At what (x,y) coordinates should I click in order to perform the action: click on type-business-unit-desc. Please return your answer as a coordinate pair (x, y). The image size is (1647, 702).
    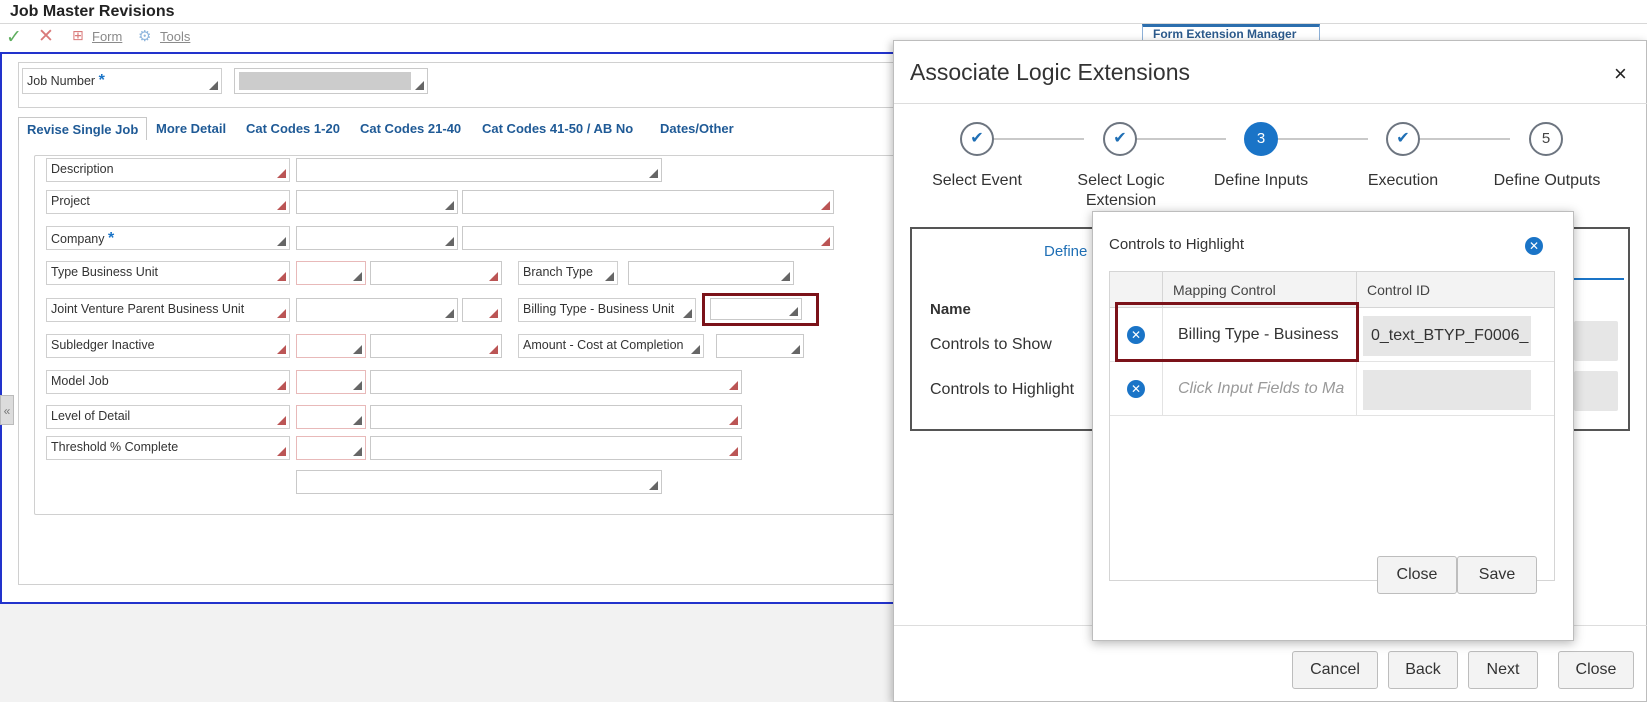
    Looking at the image, I should click on (436, 273).